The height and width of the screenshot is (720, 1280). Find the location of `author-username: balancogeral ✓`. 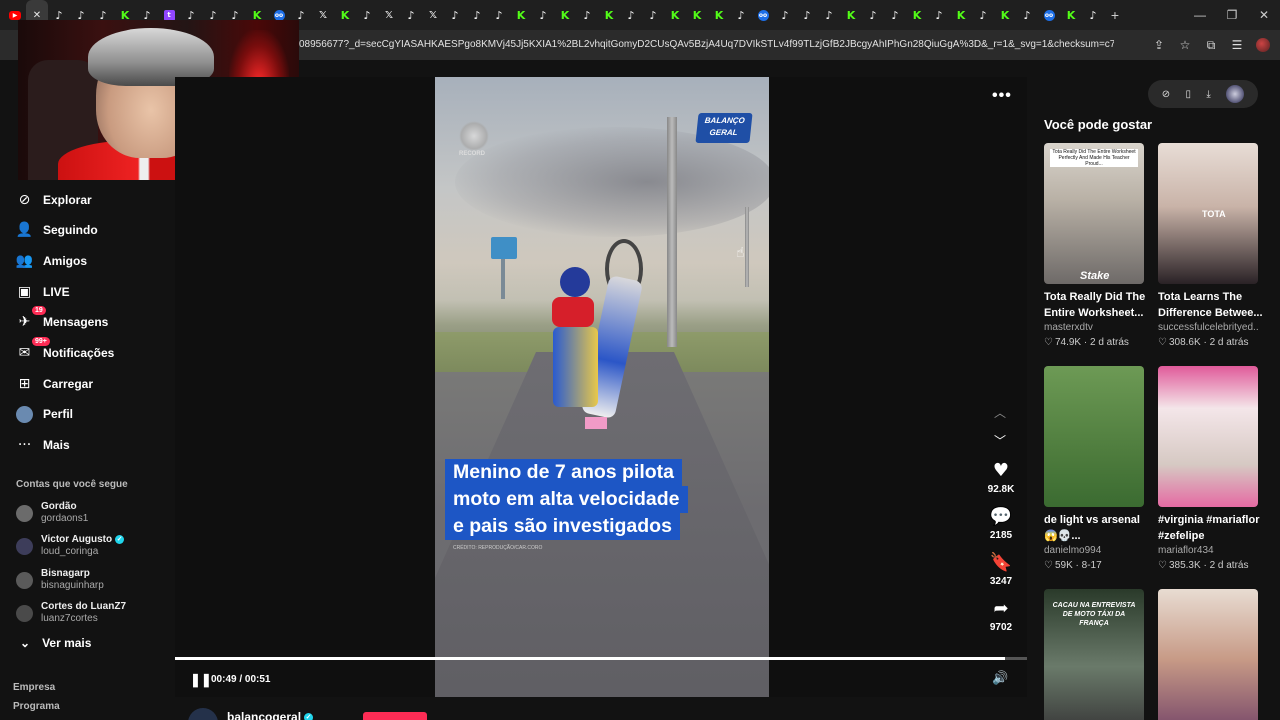

author-username: balancogeral ✓ is located at coordinates (270, 715).